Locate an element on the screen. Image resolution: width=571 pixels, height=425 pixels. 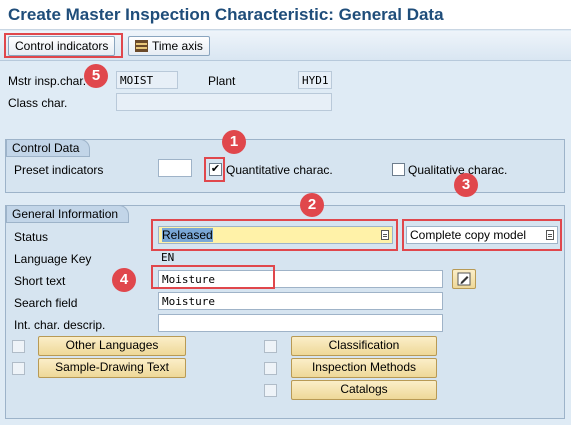
highlight-quantitative is located at coordinates (214, 169).